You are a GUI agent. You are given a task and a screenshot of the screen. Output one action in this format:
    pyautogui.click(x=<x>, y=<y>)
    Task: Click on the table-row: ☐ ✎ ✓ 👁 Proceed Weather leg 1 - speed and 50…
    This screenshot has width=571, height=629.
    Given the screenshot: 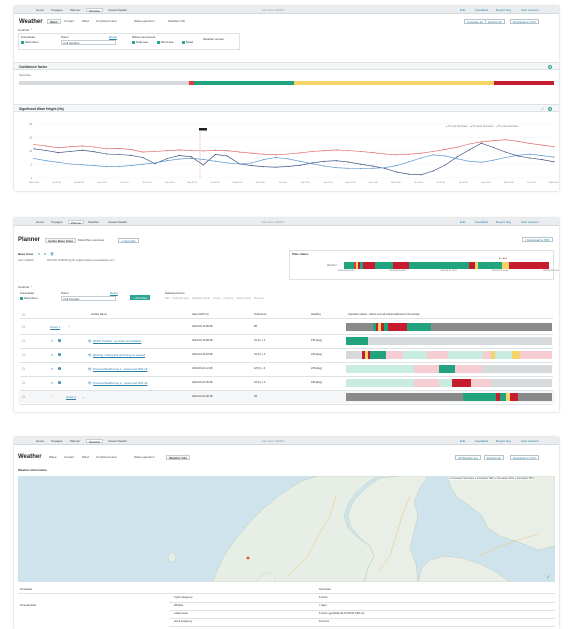 What is the action you would take?
    pyautogui.click(x=286, y=369)
    